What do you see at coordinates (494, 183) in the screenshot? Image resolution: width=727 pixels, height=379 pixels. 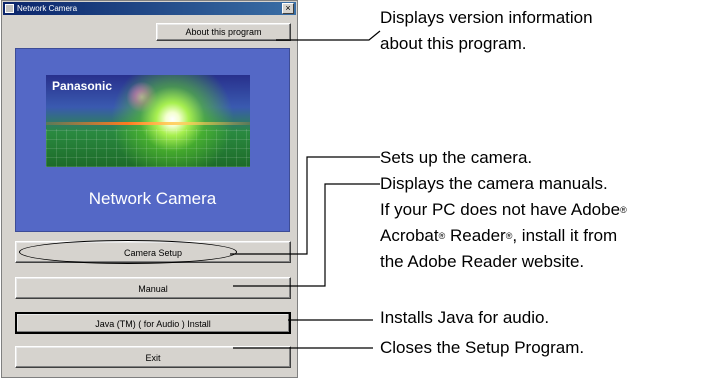 I see `annotation-manual: Displays the camera manuals.` at bounding box center [494, 183].